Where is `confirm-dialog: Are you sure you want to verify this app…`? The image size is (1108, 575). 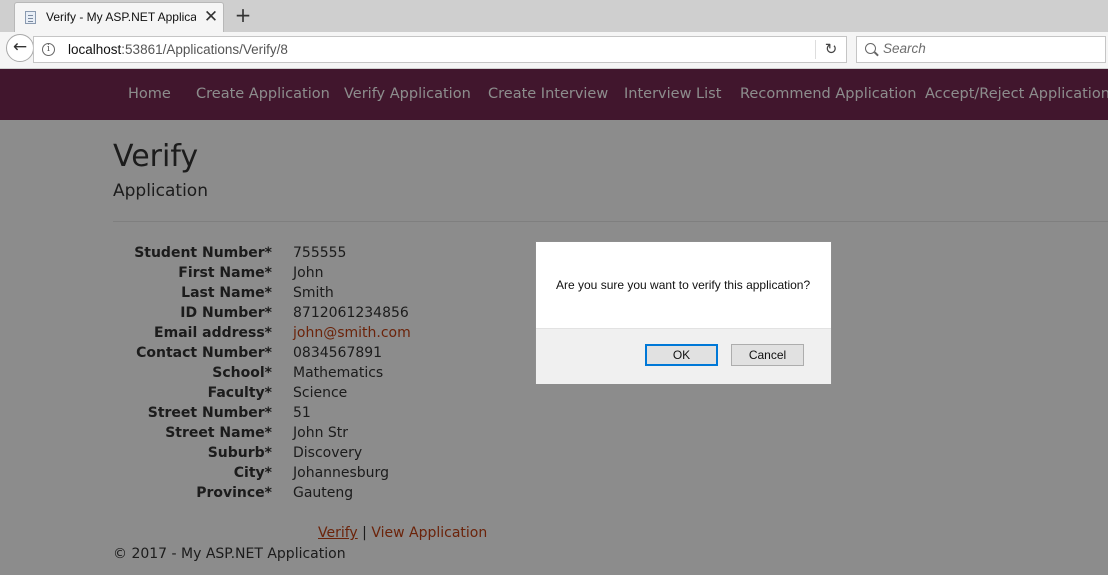
confirm-dialog: Are you sure you want to verify this app… is located at coordinates (683, 312).